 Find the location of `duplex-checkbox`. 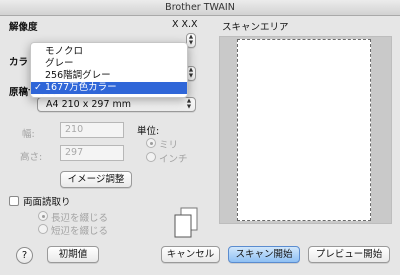

duplex-checkbox is located at coordinates (14, 201).